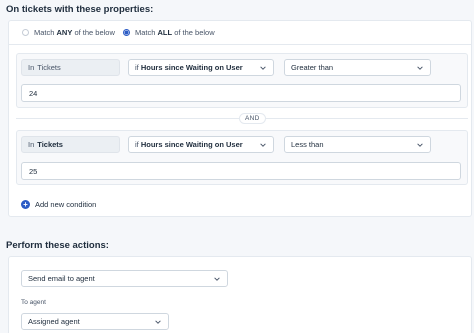 This screenshot has height=333, width=474. What do you see at coordinates (95, 321) in the screenshot?
I see `agent-select: Assigned agent` at bounding box center [95, 321].